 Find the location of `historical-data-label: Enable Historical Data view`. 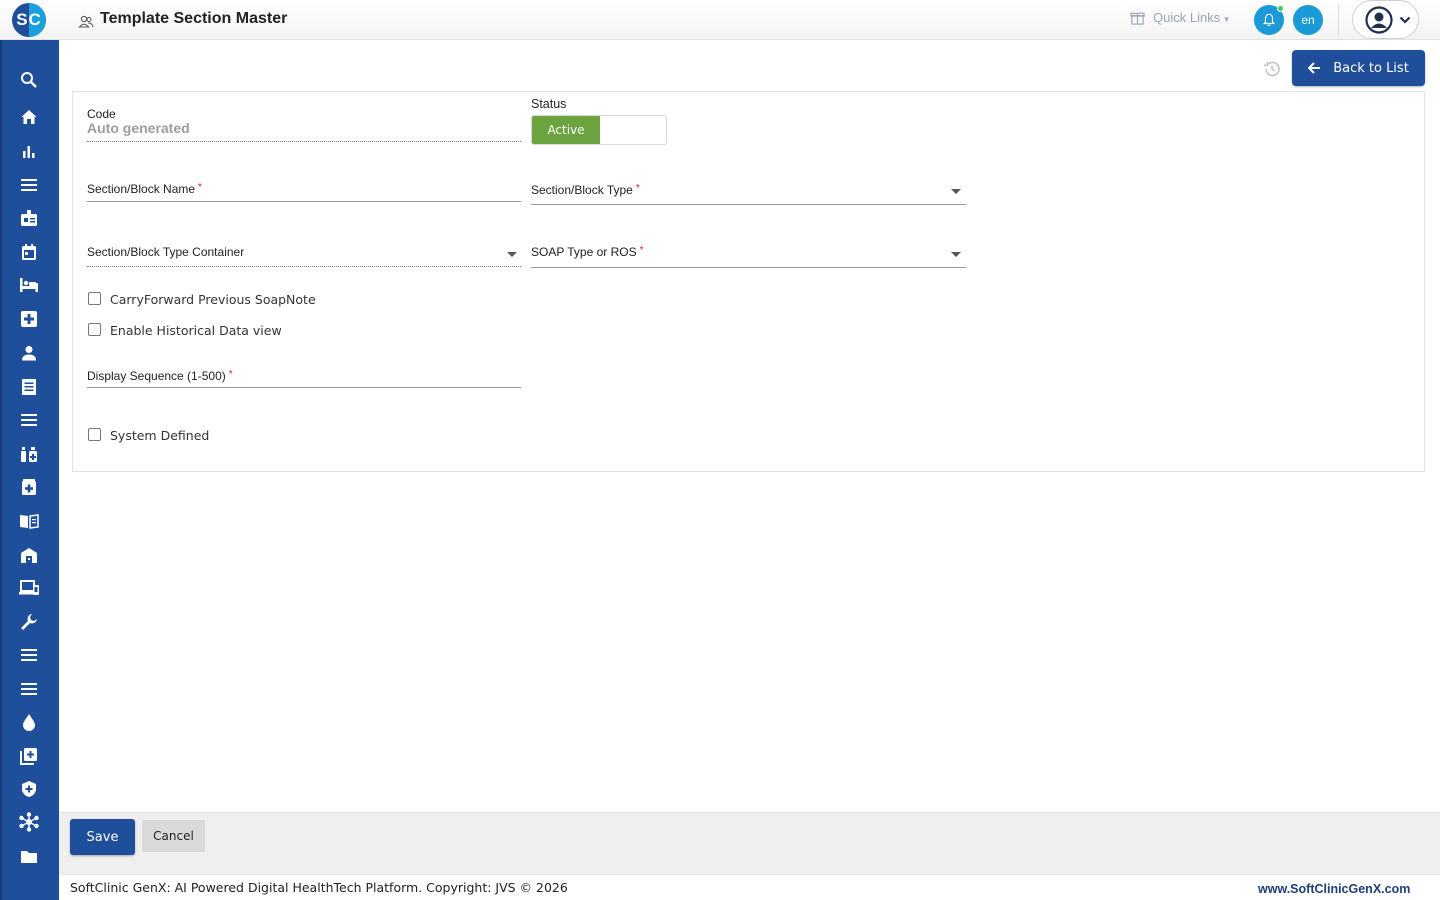

historical-data-label: Enable Historical Data view is located at coordinates (196, 330).